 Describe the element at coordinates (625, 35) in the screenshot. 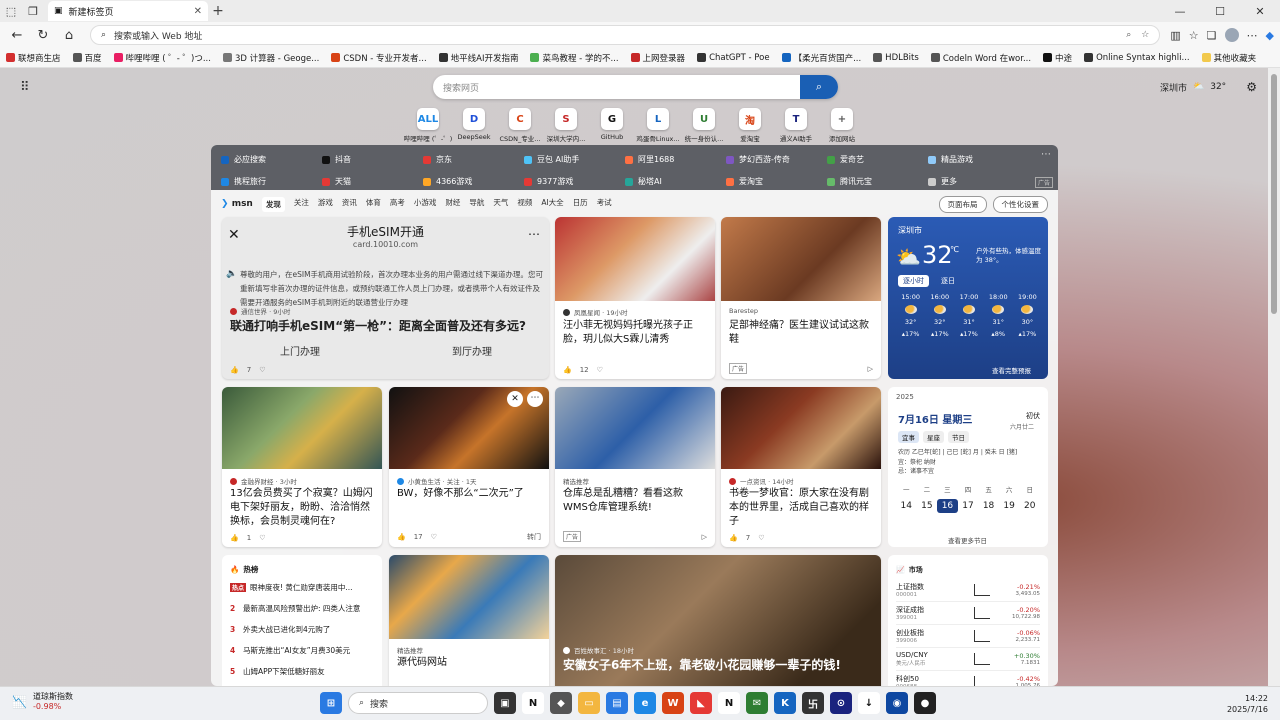

I see `address-input: ⌕ 搜索或输入 Web 地址 ⌕ ☆` at that location.